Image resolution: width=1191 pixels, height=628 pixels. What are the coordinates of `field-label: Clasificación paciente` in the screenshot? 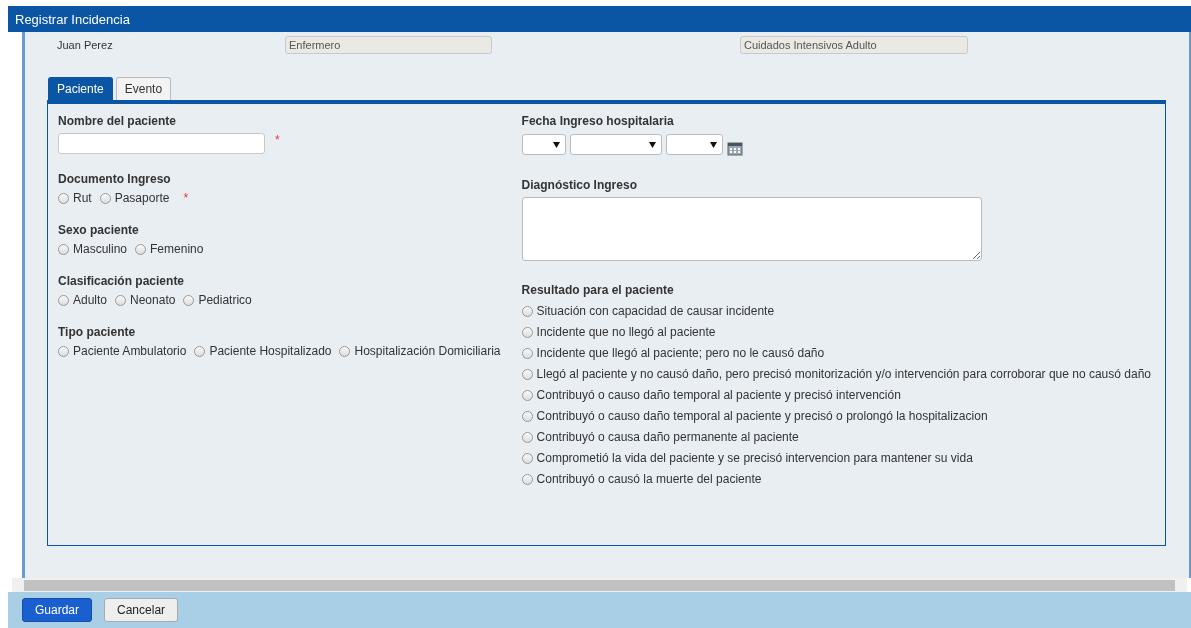 It's located at (122, 281).